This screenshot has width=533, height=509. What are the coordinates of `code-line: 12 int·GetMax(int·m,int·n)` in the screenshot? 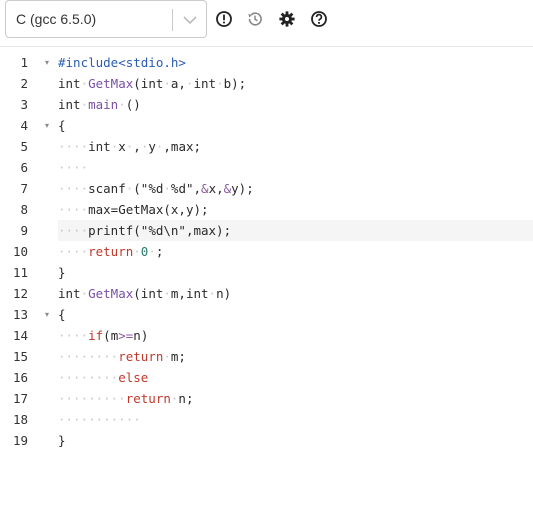 It's located at (266, 293).